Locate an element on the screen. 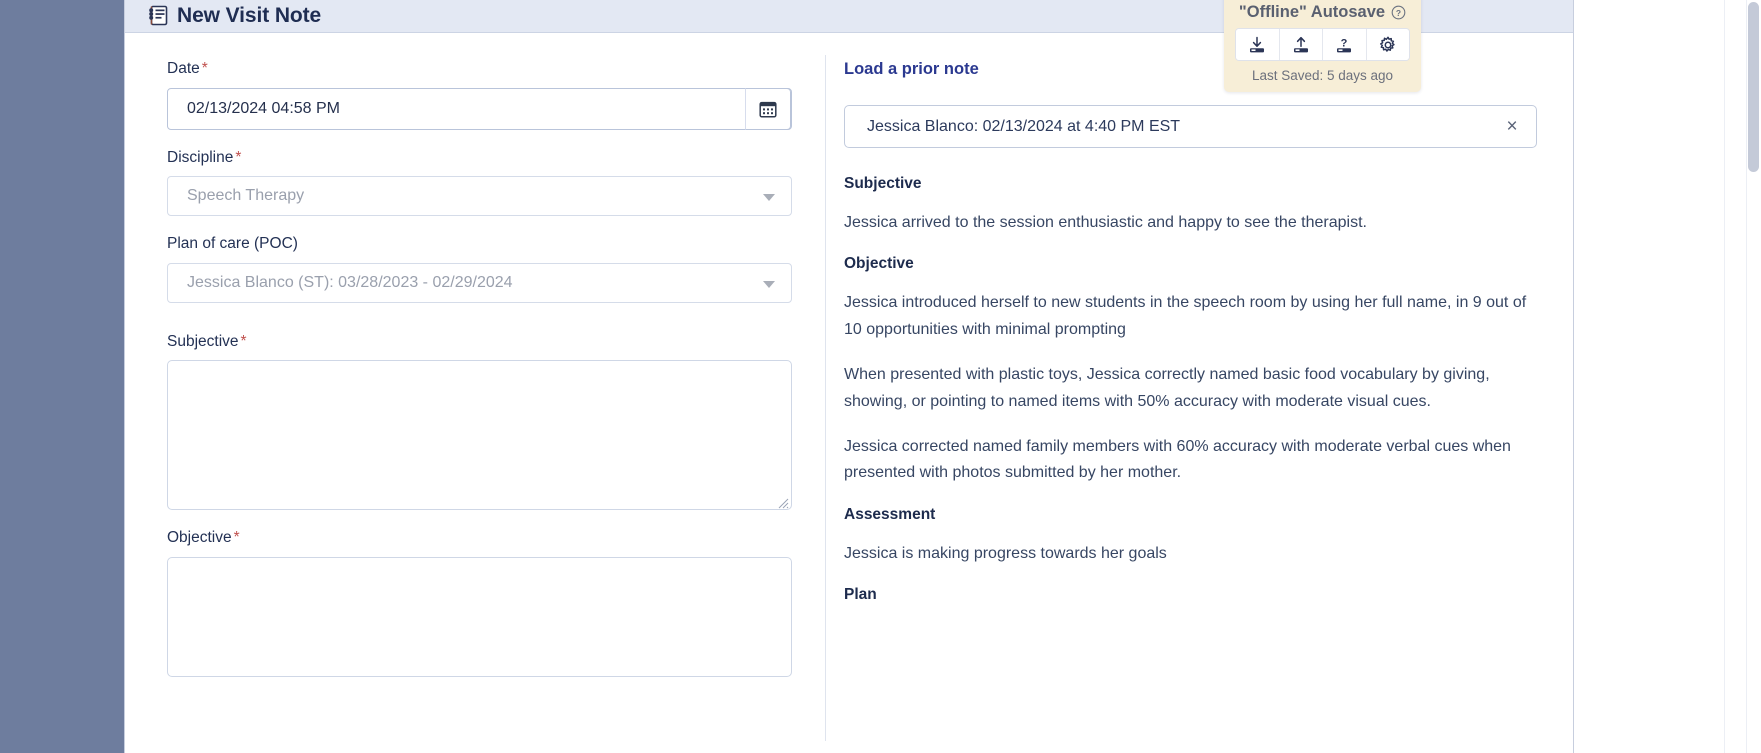 This screenshot has height=753, width=1761. page-scrollbar is located at coordinates (1753, 376).